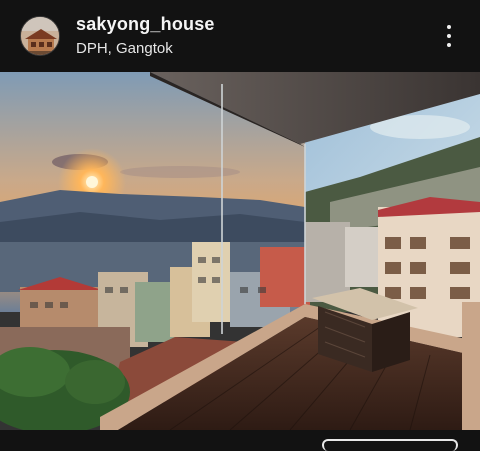 Image resolution: width=480 pixels, height=451 pixels. Describe the element at coordinates (124, 48) in the screenshot. I see `location-tag: DPH, Gangtok` at that location.